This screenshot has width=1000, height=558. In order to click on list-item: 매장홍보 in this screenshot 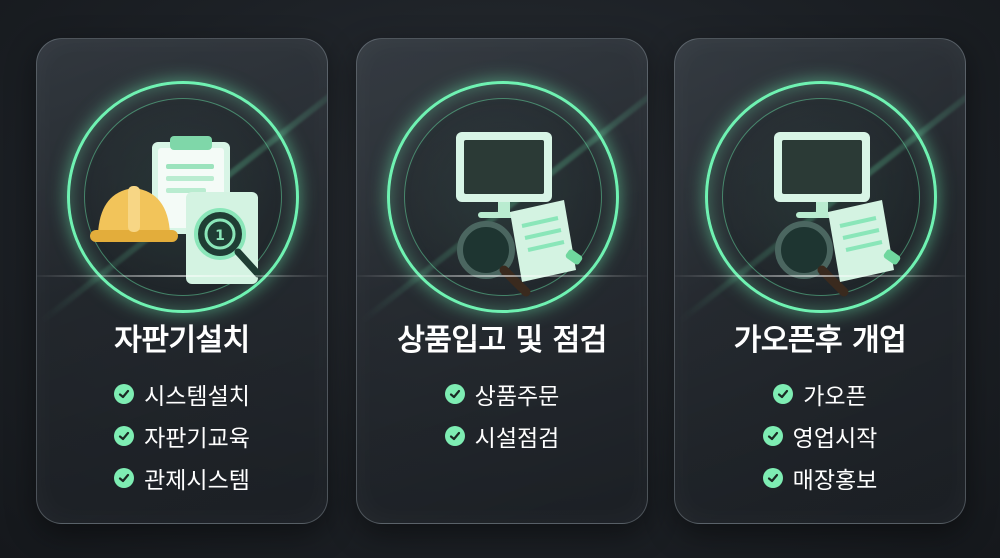, I will do `click(820, 478)`.